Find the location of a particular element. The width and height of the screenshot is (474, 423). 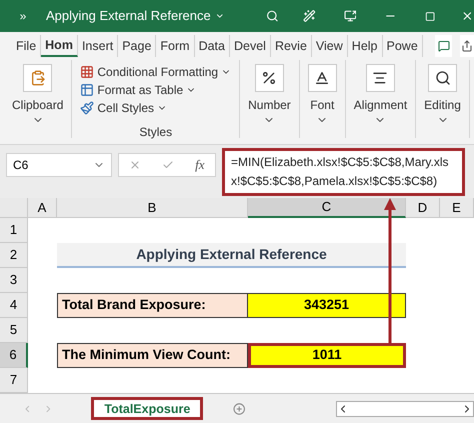

ribbon-tab: Form is located at coordinates (175, 46).